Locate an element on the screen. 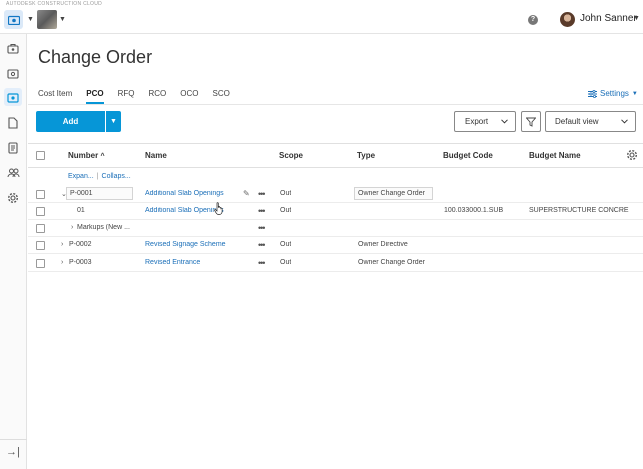  export-button: Export is located at coordinates (485, 121).